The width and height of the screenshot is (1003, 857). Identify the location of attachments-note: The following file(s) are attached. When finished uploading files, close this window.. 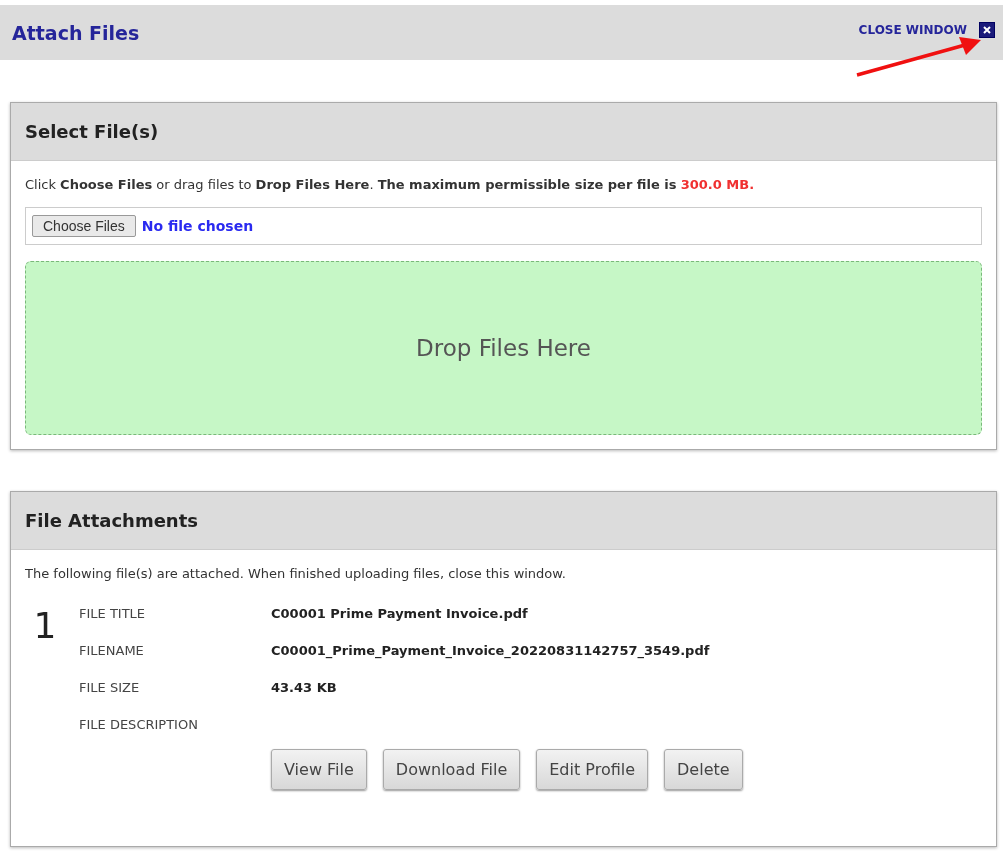
(296, 573).